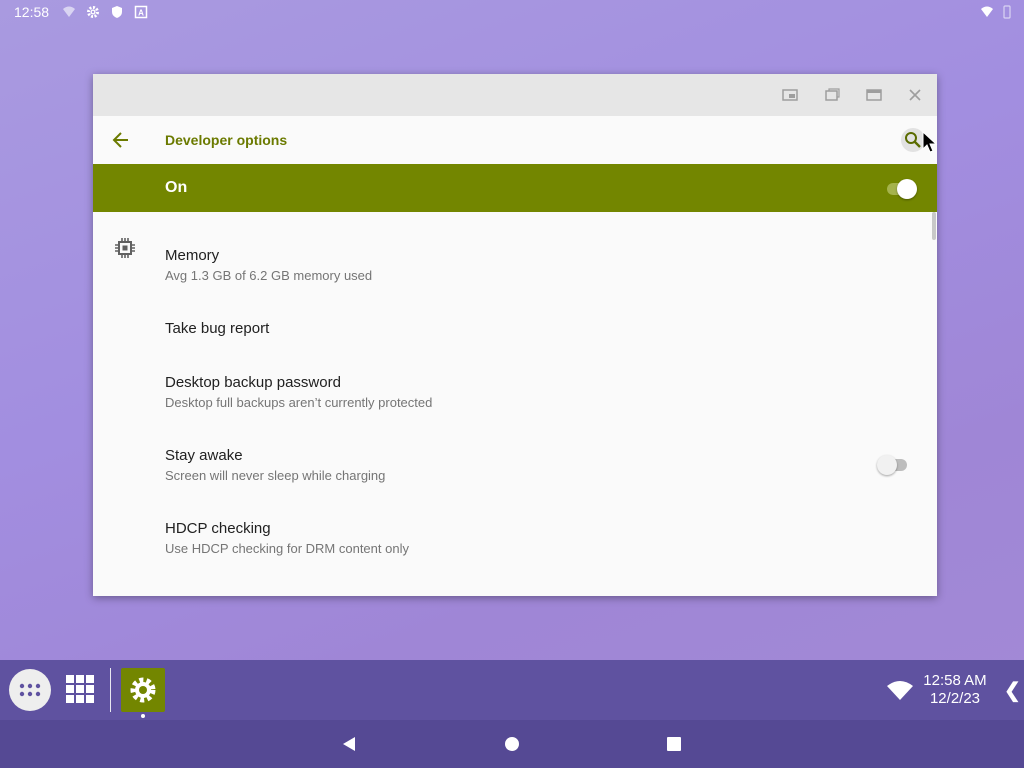 This screenshot has height=768, width=1024. Describe the element at coordinates (143, 716) in the screenshot. I see `running-indicator` at that location.